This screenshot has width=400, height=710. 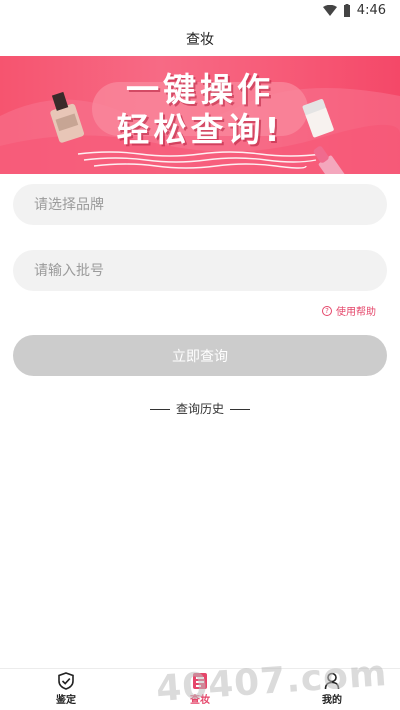 I want to click on history-label: 查询历史, so click(x=199, y=409).